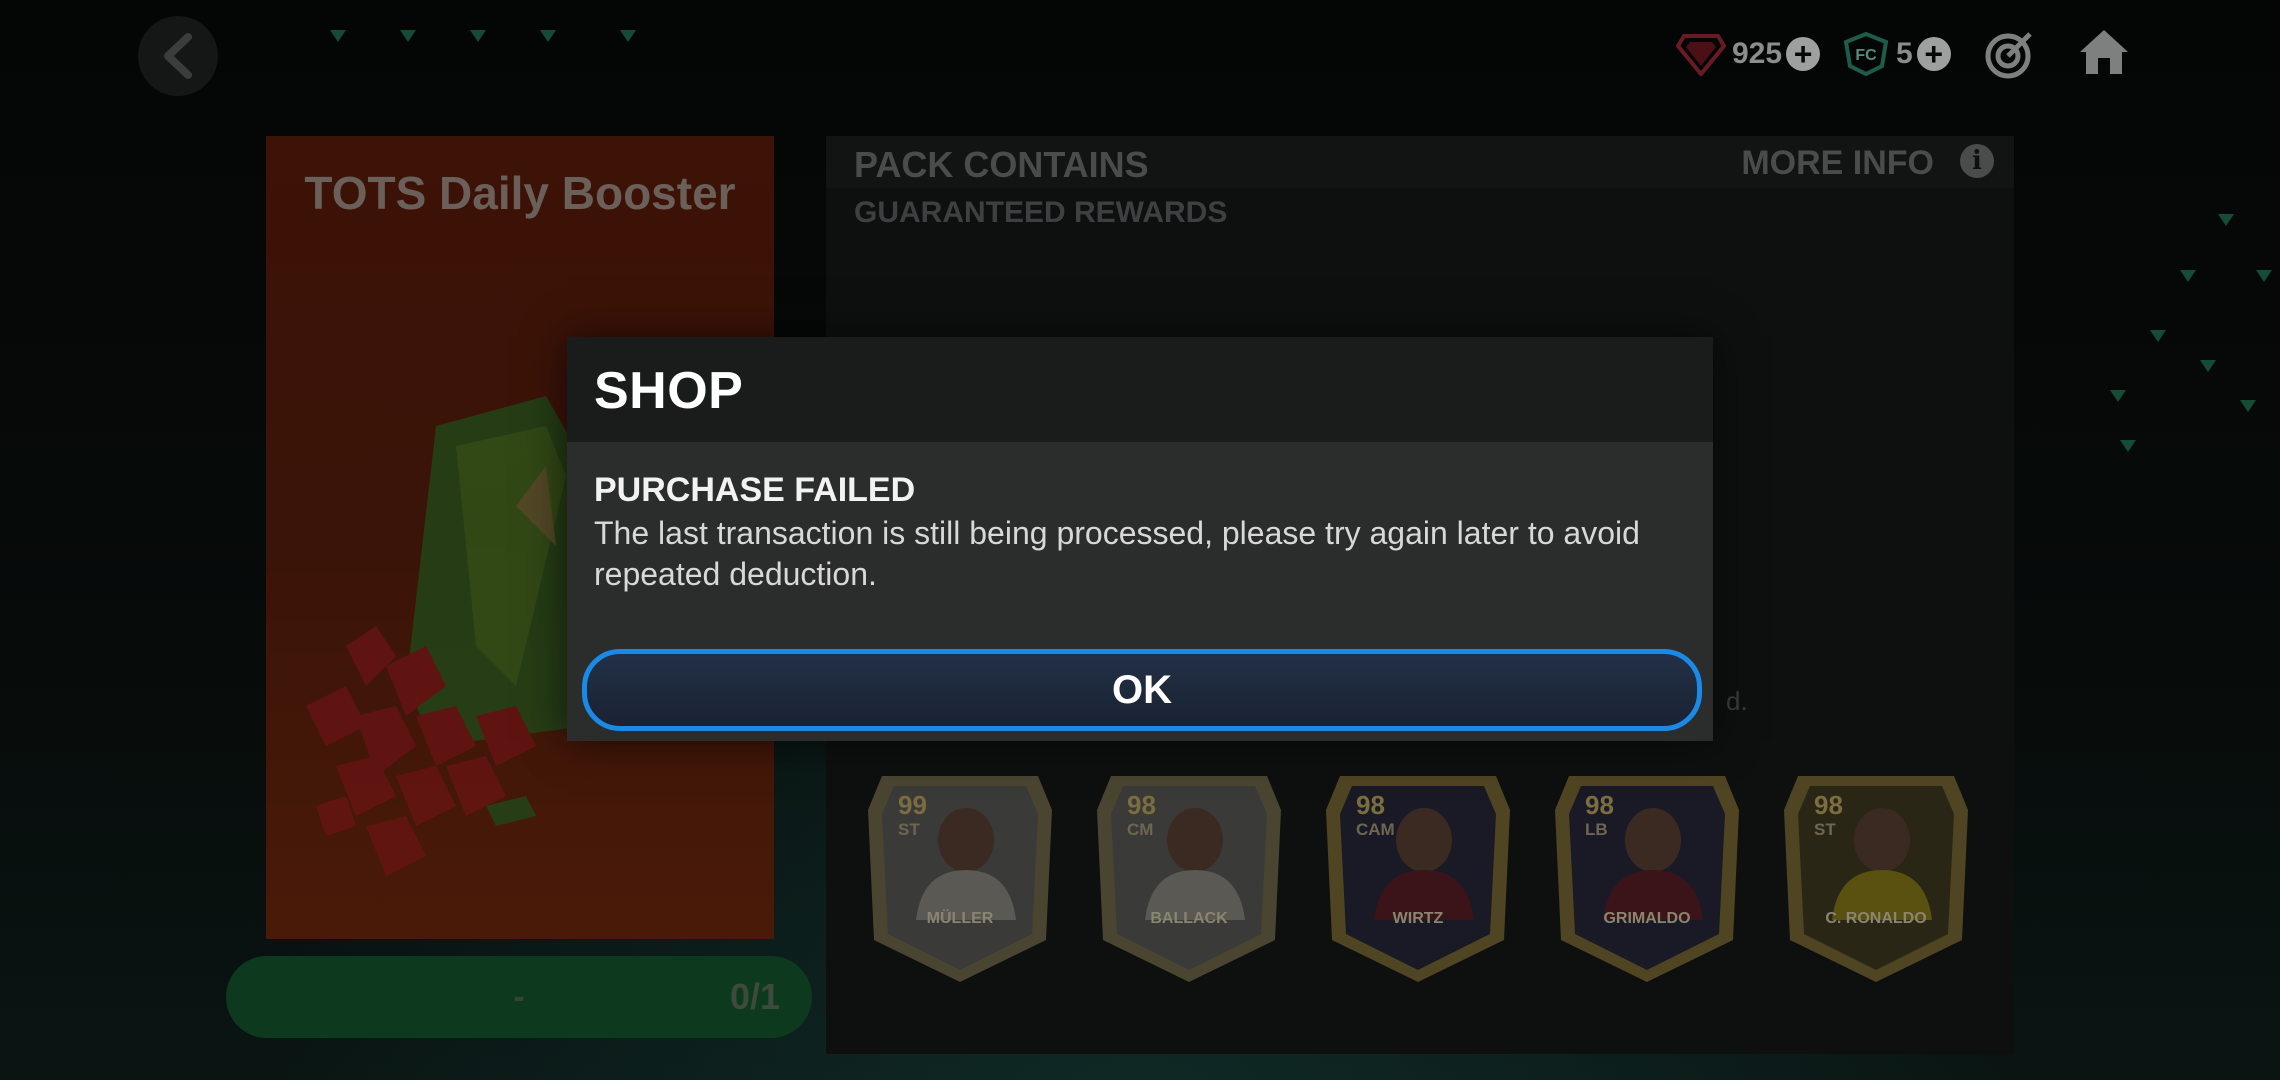 This screenshot has height=1080, width=2280. Describe the element at coordinates (669, 391) in the screenshot. I see `dialog-title: SHOP` at that location.